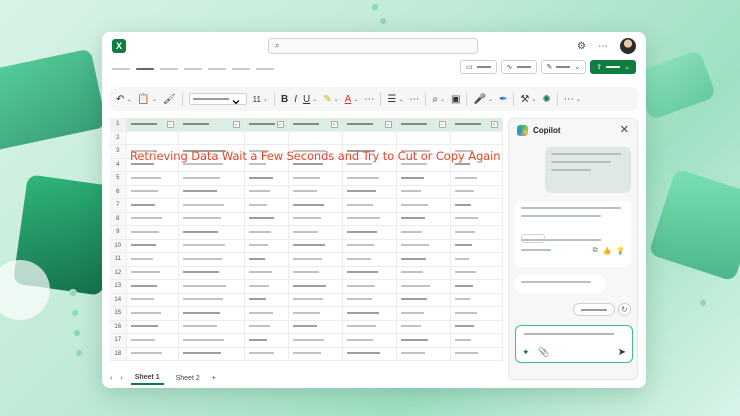 The height and width of the screenshot is (416, 740). I want to click on row-number: 14, so click(118, 300).